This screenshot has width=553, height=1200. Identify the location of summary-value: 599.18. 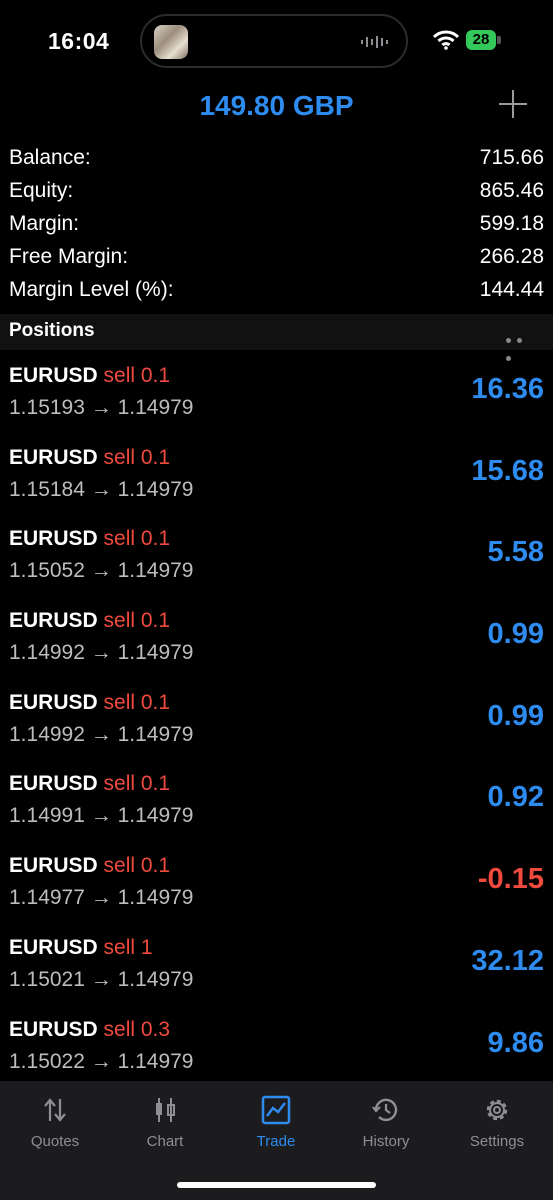
(511, 223).